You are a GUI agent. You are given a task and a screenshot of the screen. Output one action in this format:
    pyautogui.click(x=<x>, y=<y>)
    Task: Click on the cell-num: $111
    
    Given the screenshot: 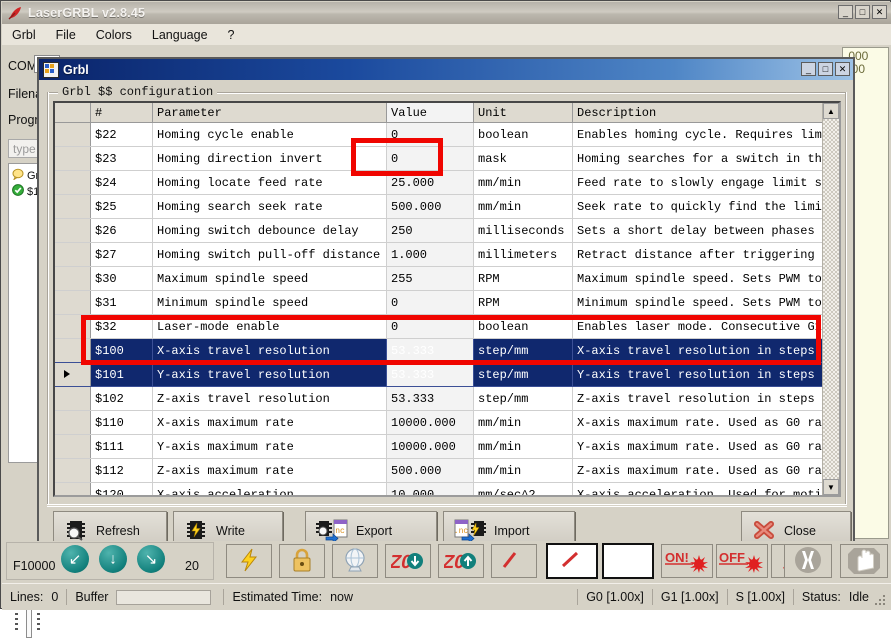 What is the action you would take?
    pyautogui.click(x=121, y=446)
    